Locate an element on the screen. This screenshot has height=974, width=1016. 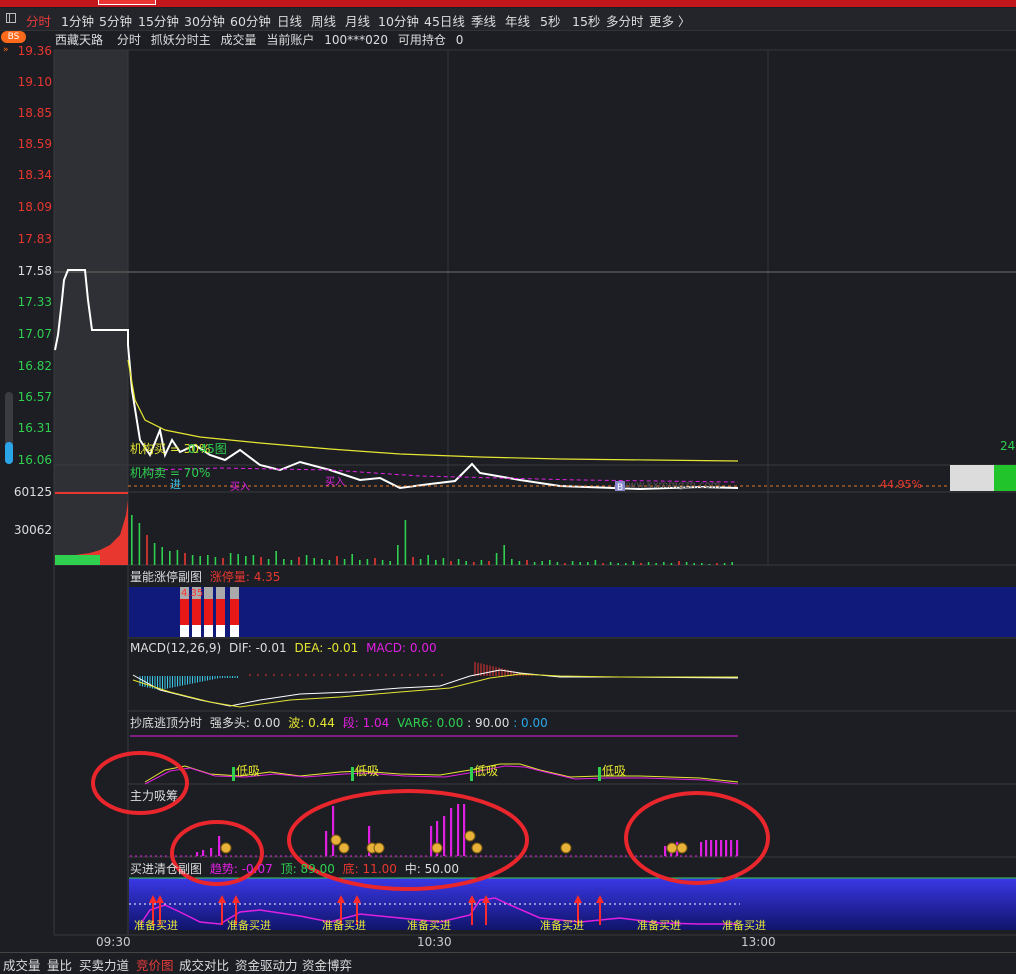
price-tick: 18.85 is located at coordinates (34, 113).